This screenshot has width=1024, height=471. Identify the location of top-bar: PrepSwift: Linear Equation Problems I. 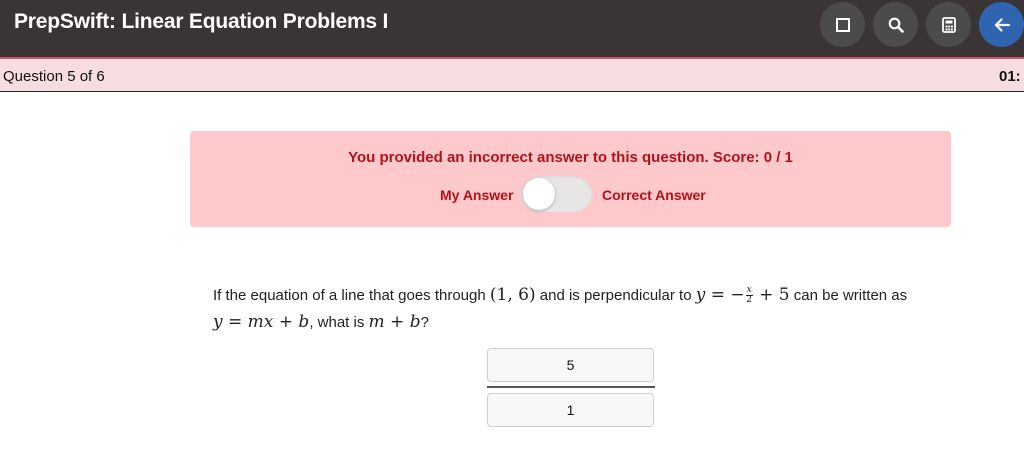
(512, 29).